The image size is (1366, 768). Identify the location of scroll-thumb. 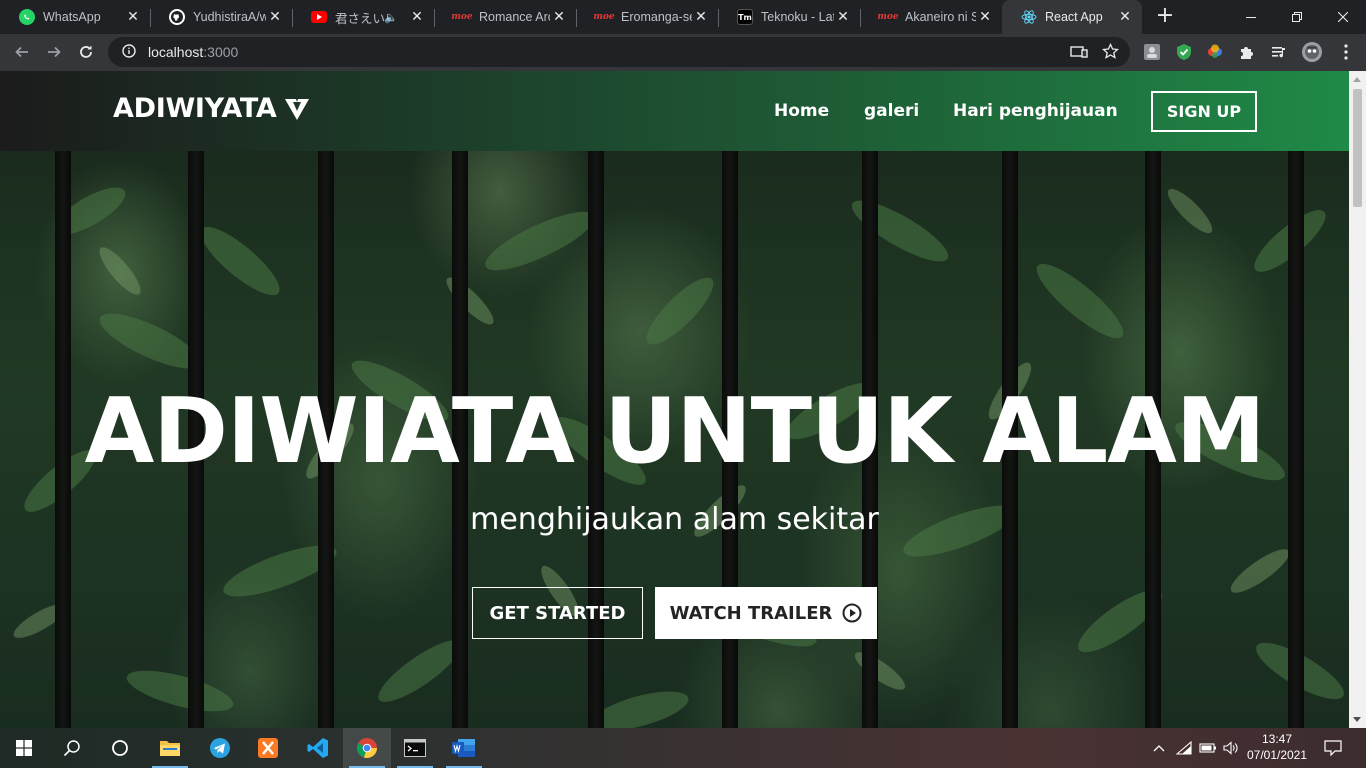
(1357, 148).